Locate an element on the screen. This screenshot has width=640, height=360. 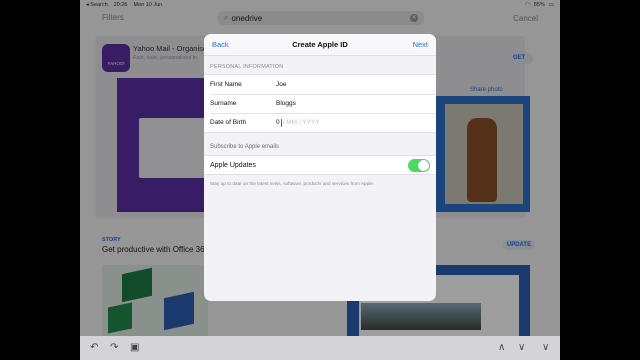
date-of-birth-row: Date of Birth 0 / MM / YYYY is located at coordinates (320, 122).